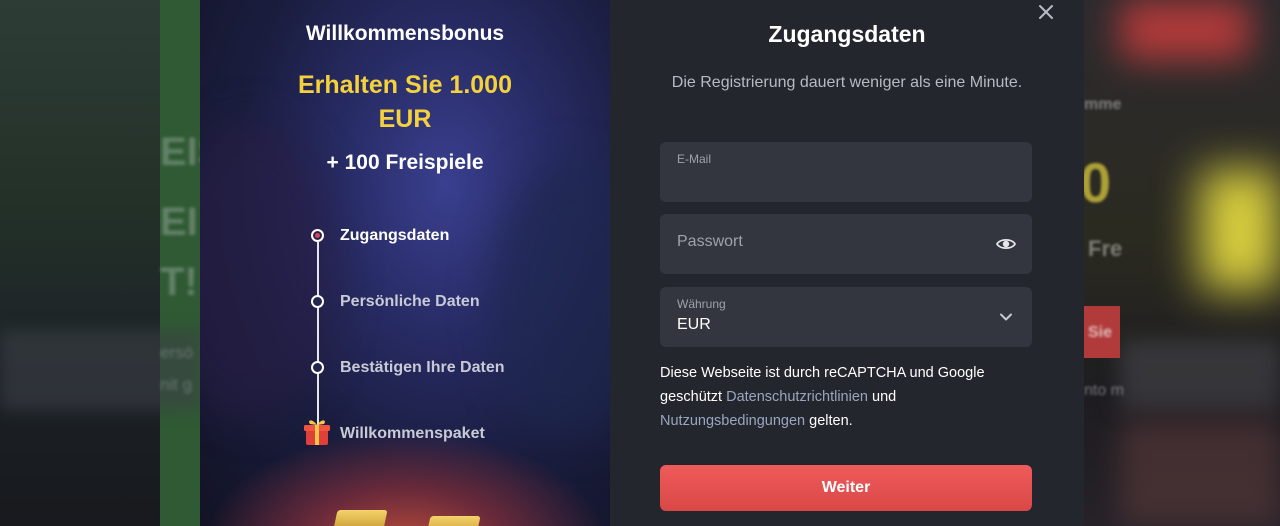 Image resolution: width=1280 pixels, height=526 pixels. What do you see at coordinates (1006, 317) in the screenshot?
I see `chevron-down-icon` at bounding box center [1006, 317].